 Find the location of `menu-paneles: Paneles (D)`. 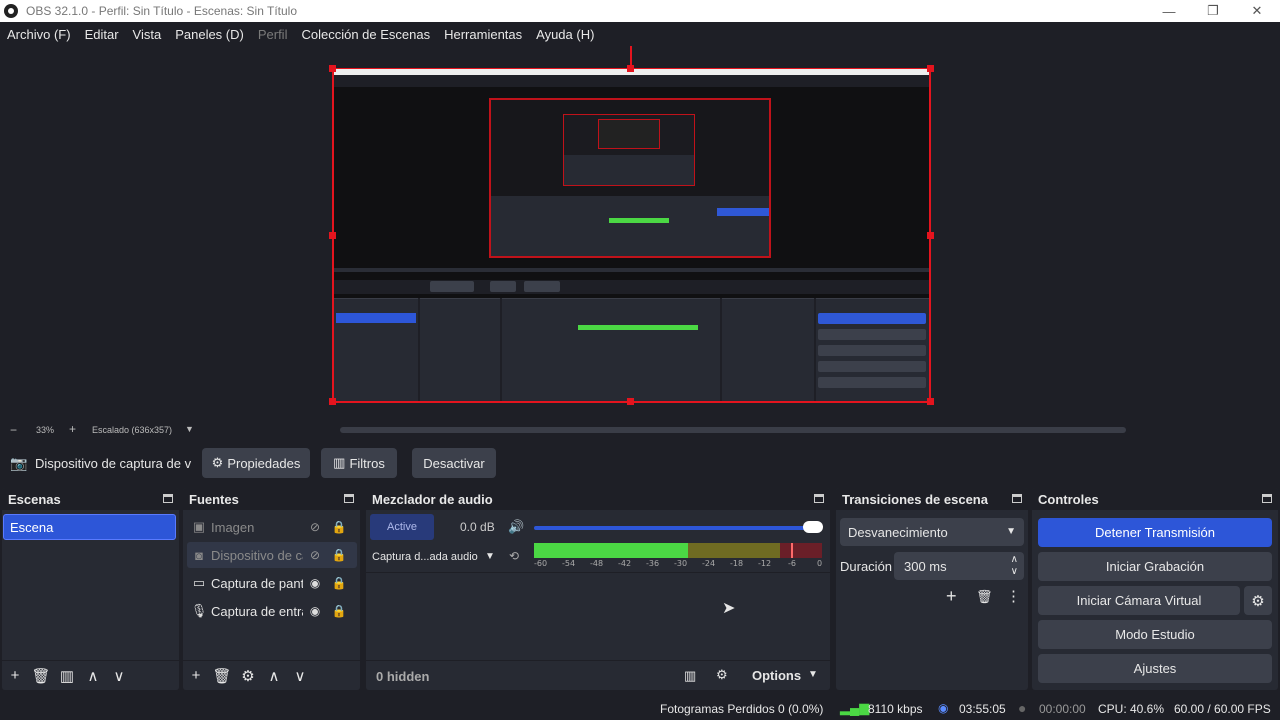

menu-paneles: Paneles (D) is located at coordinates (209, 34).